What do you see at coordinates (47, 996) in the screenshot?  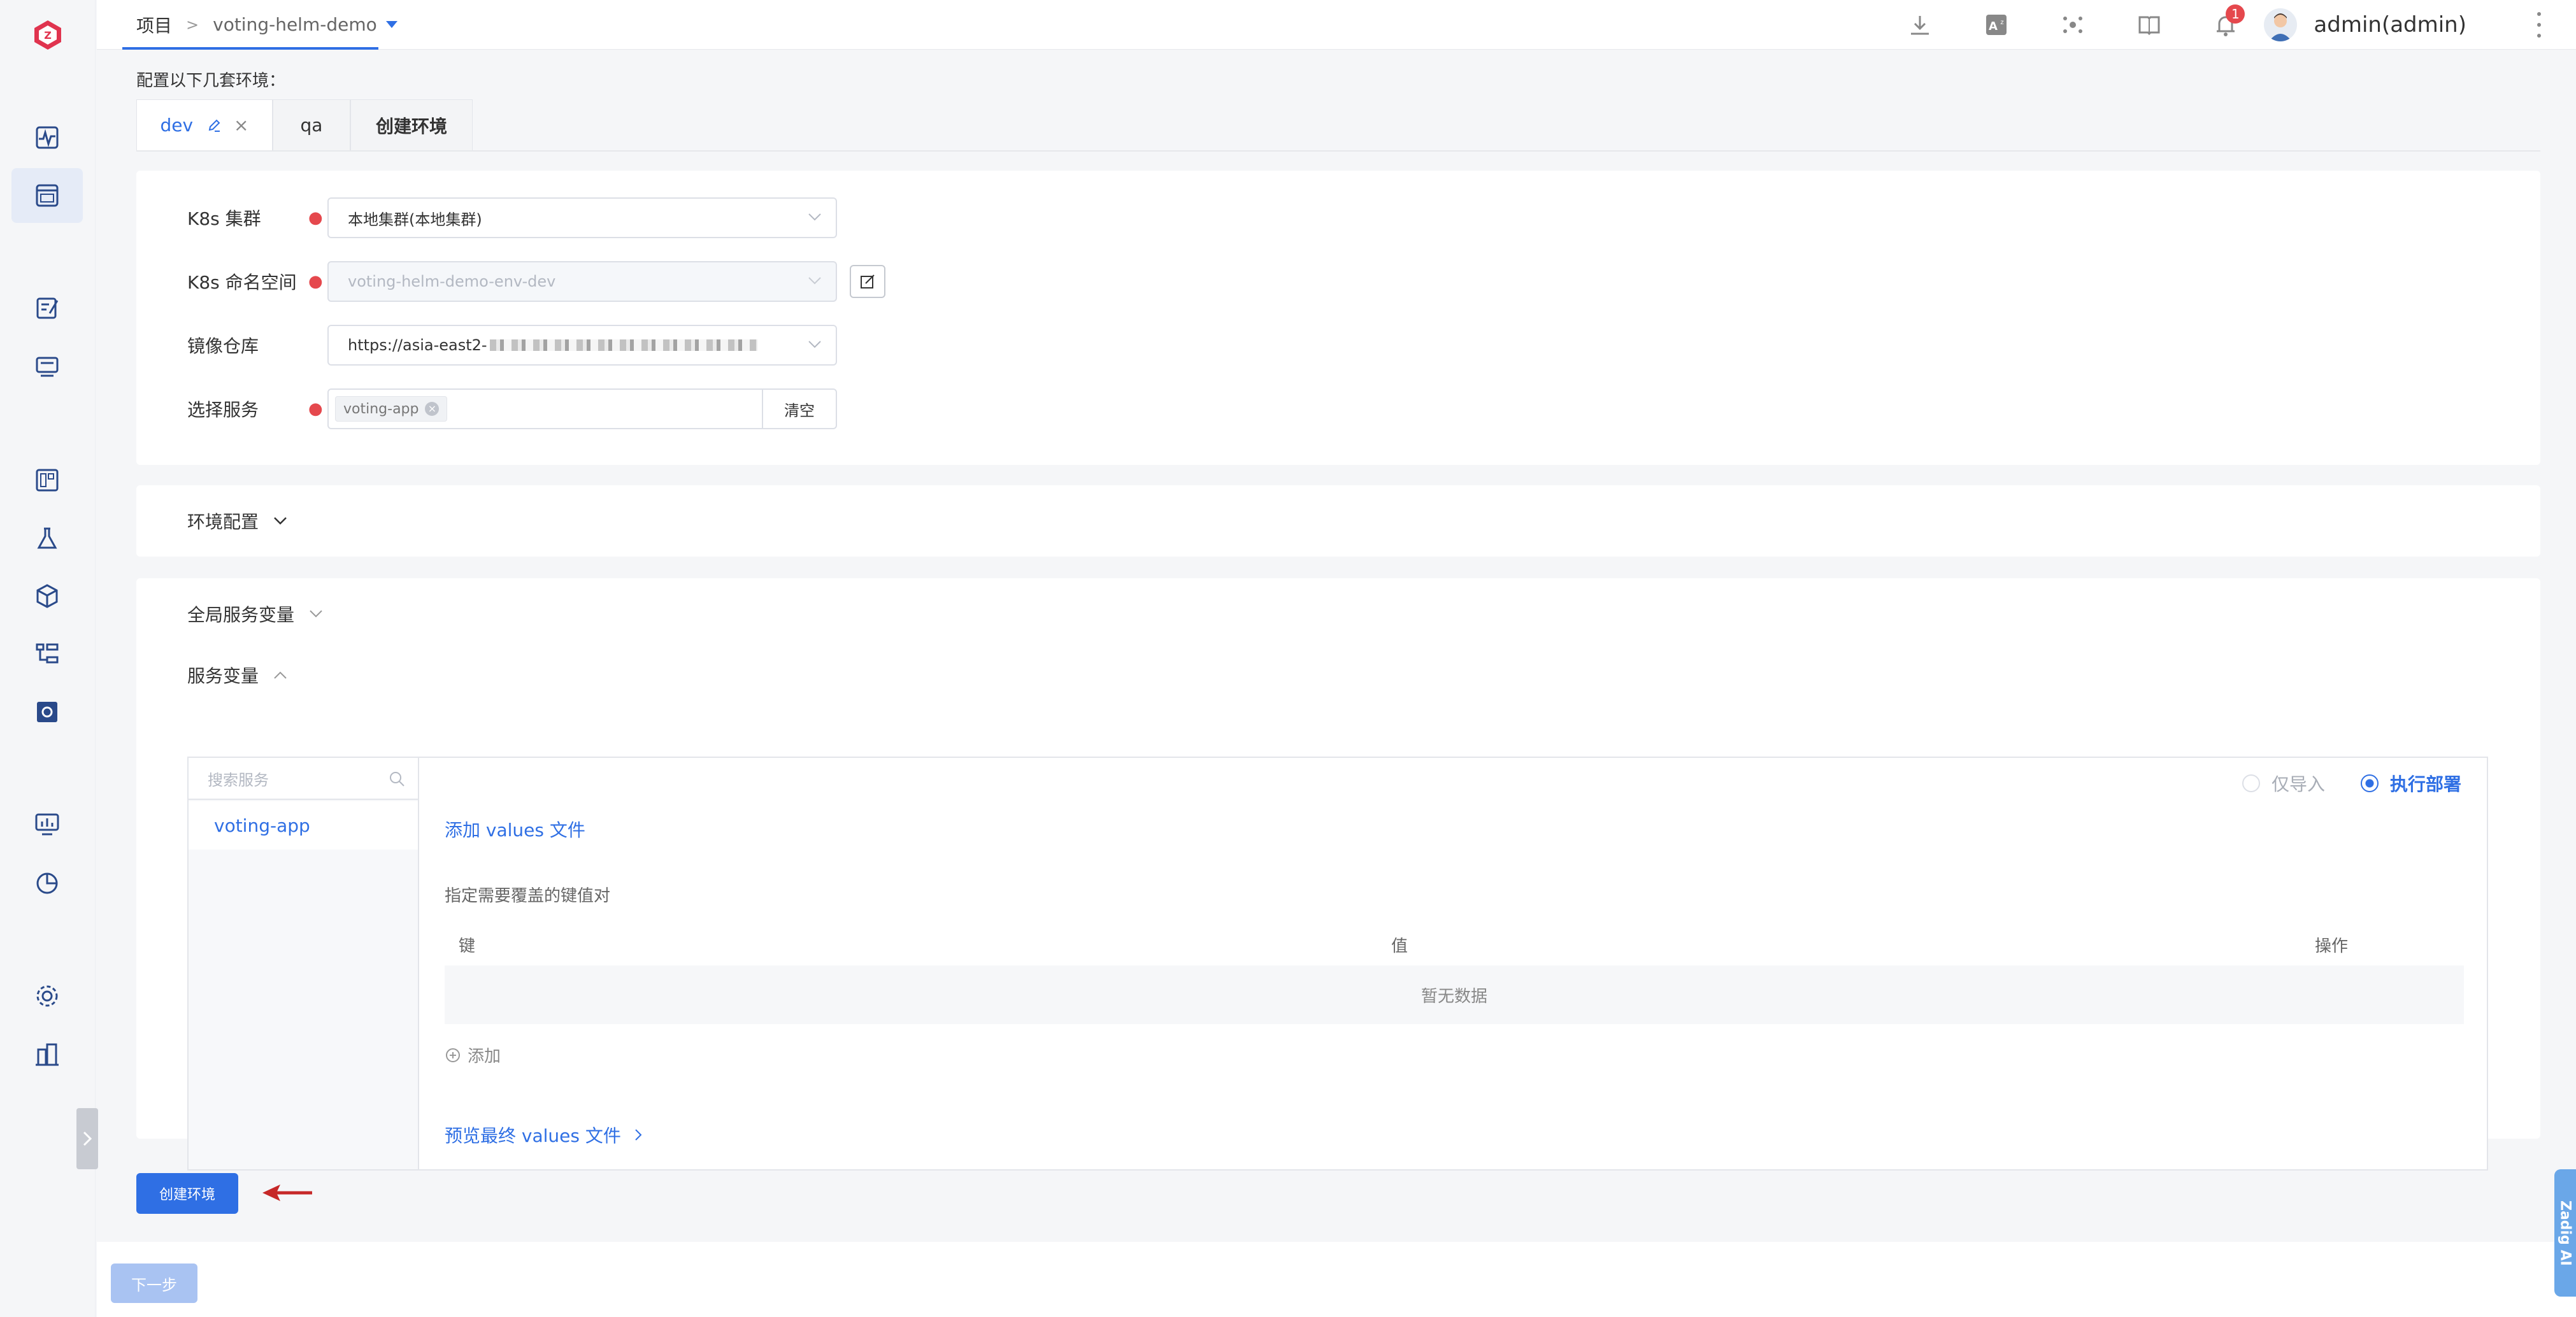 I see `gear-icon` at bounding box center [47, 996].